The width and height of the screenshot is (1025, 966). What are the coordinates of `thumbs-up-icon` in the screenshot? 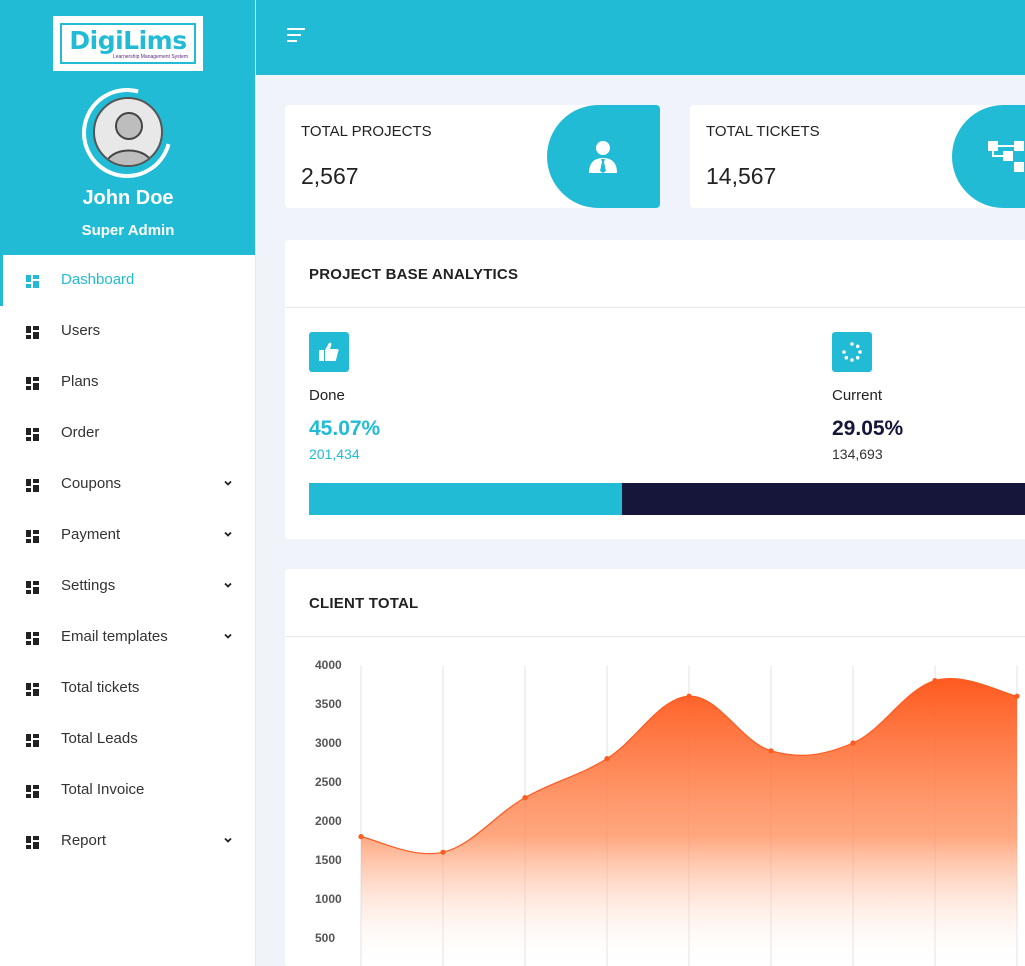 It's located at (329, 351).